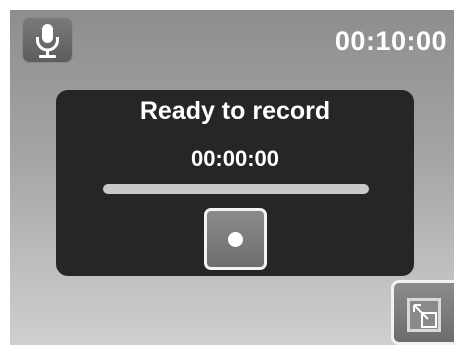  What do you see at coordinates (390, 41) in the screenshot?
I see `time-remaining: 00:10:00` at bounding box center [390, 41].